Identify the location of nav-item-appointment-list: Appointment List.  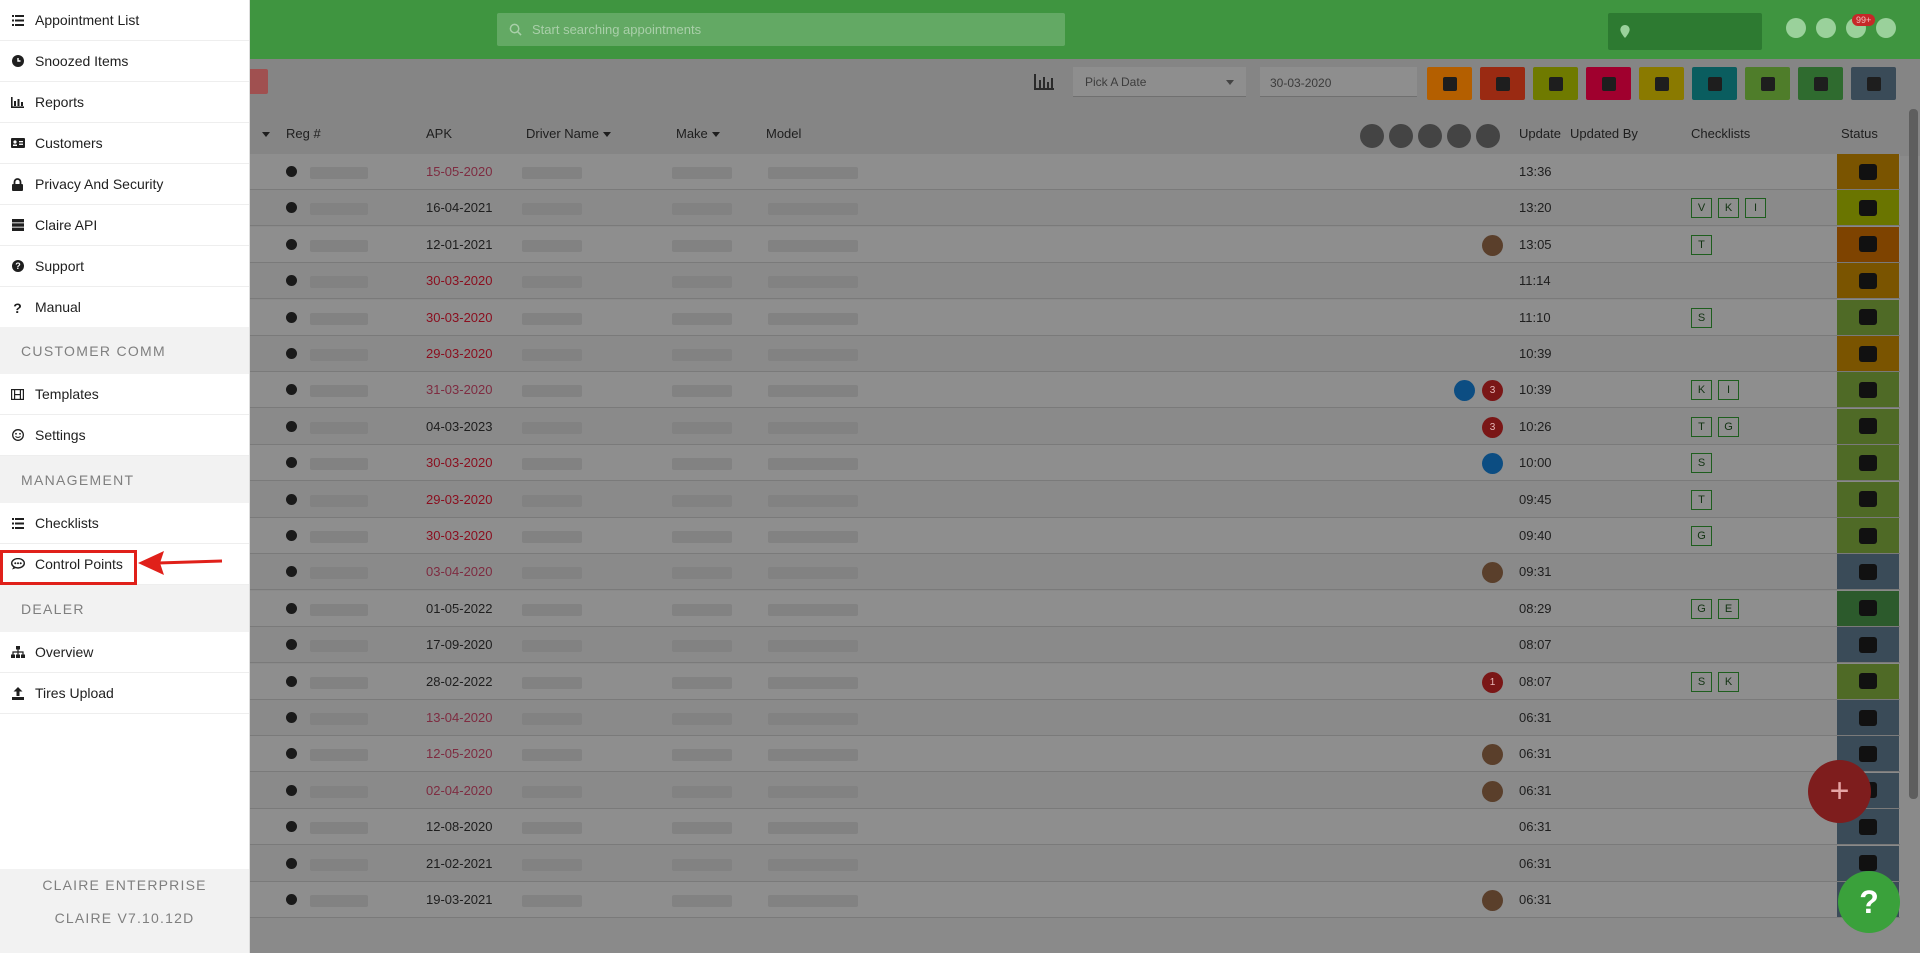
(124, 20).